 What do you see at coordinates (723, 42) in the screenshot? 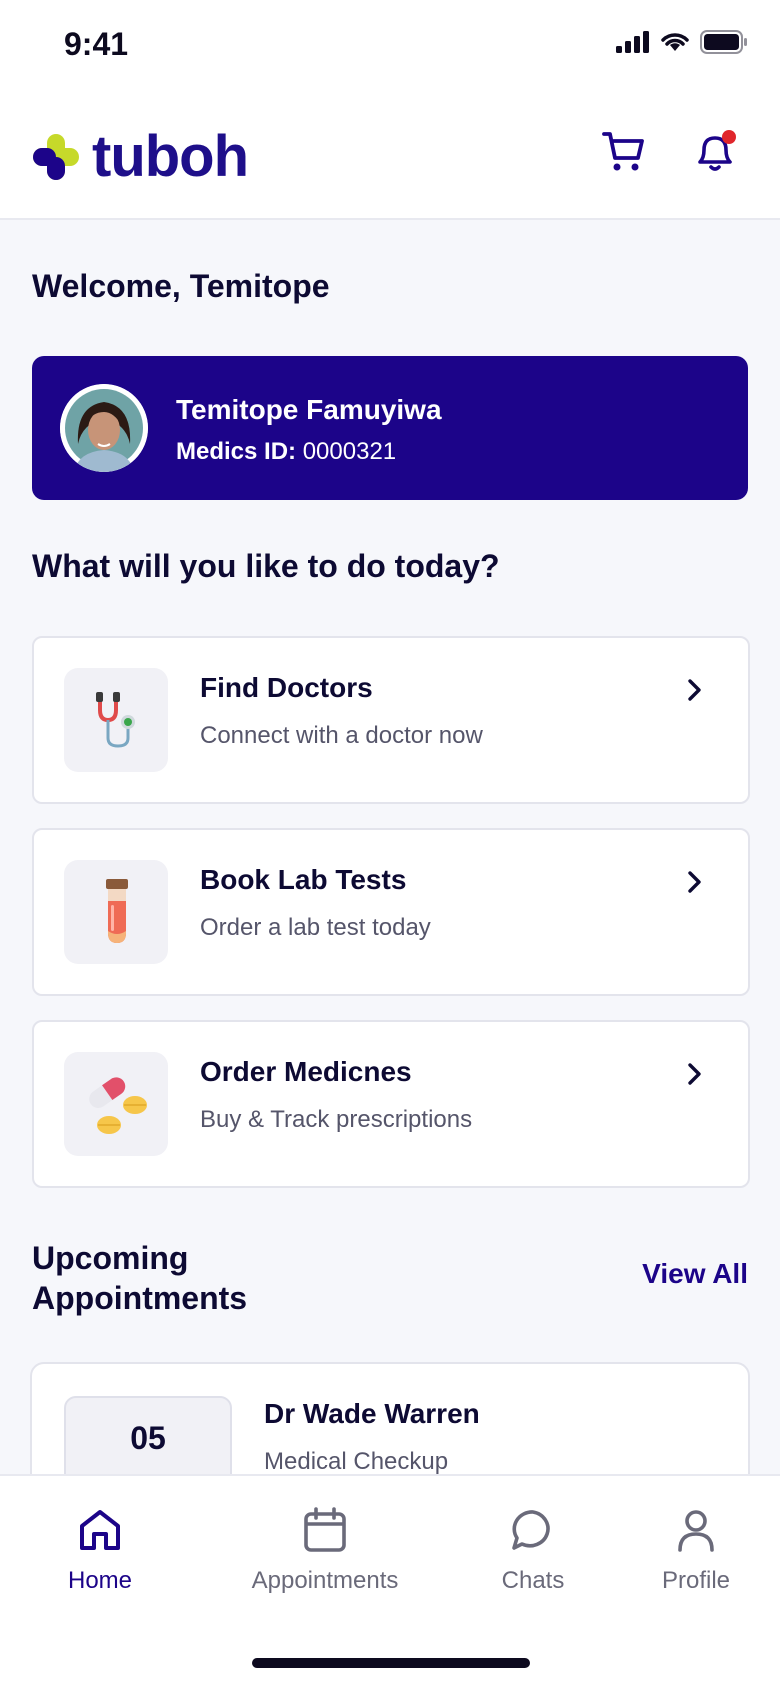
I see `battery-icon` at bounding box center [723, 42].